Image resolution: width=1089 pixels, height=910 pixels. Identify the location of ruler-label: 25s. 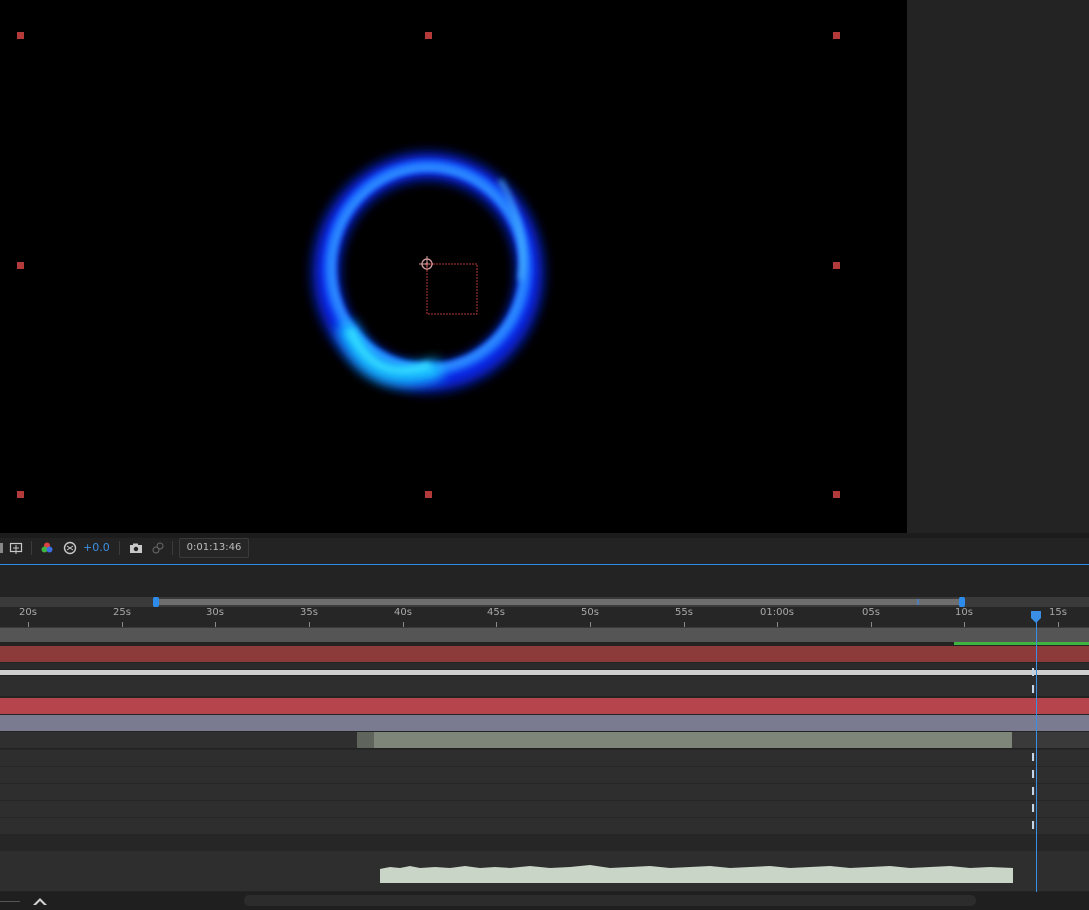
(122, 612).